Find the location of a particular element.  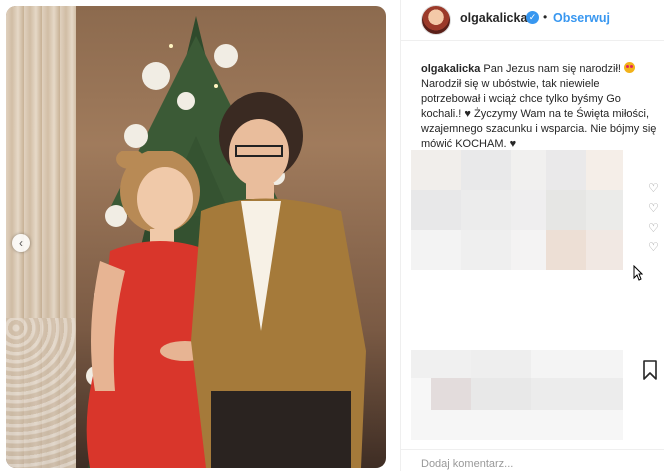

verified-icon: ✓ is located at coordinates (532, 17).